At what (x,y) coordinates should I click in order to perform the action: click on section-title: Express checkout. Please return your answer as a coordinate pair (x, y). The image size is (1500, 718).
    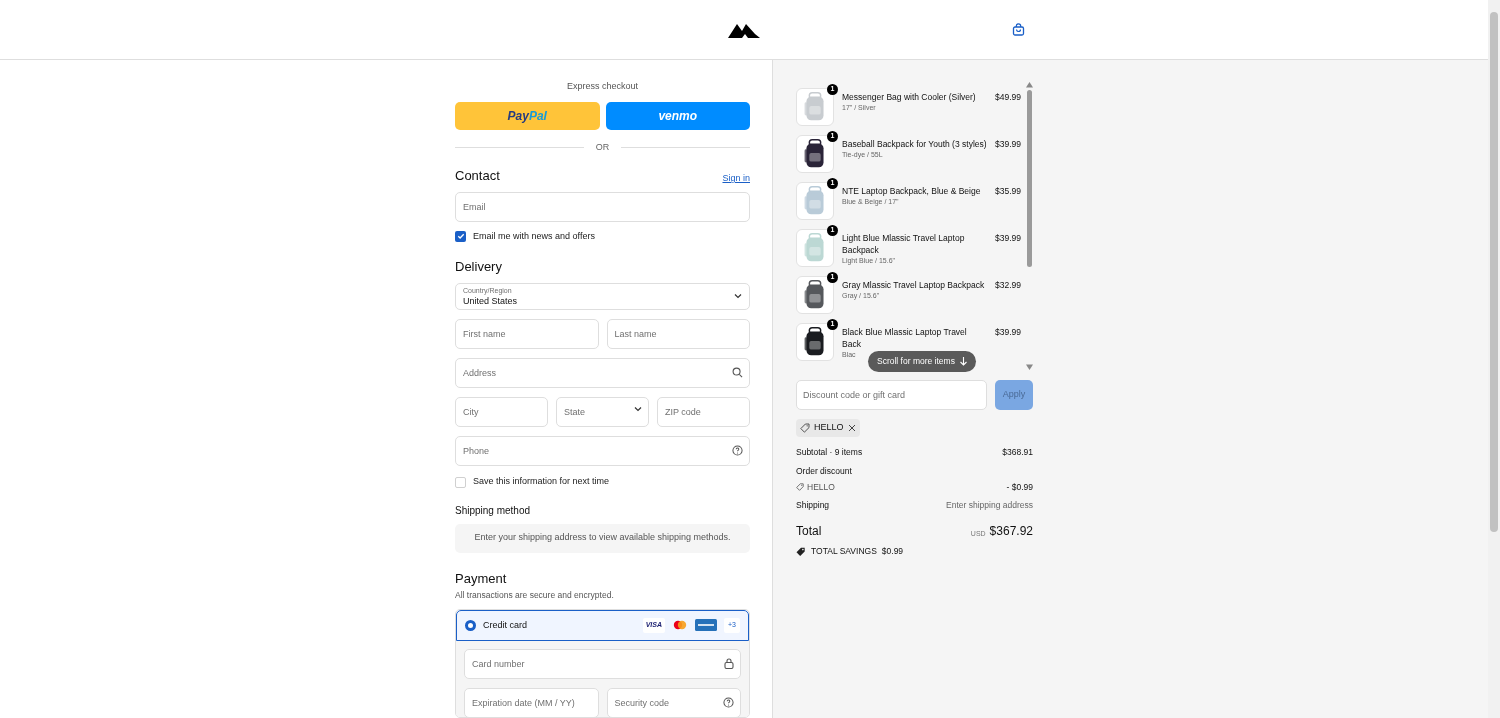
    Looking at the image, I should click on (602, 86).